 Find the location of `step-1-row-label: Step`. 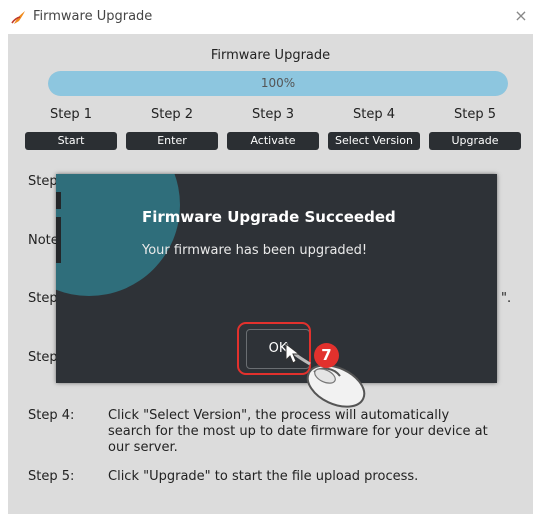

step-1-row-label: Step is located at coordinates (43, 181).